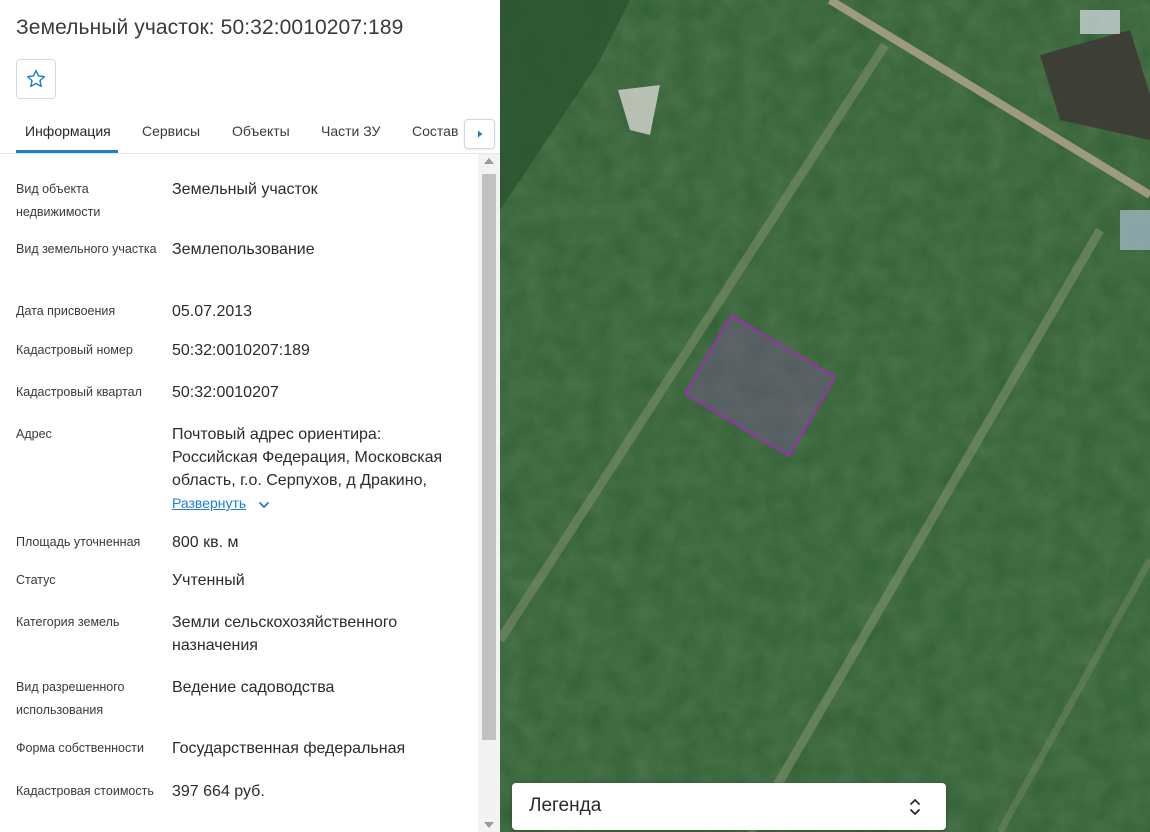 The image size is (1150, 832). I want to click on tab-services: Сервисы, so click(171, 131).